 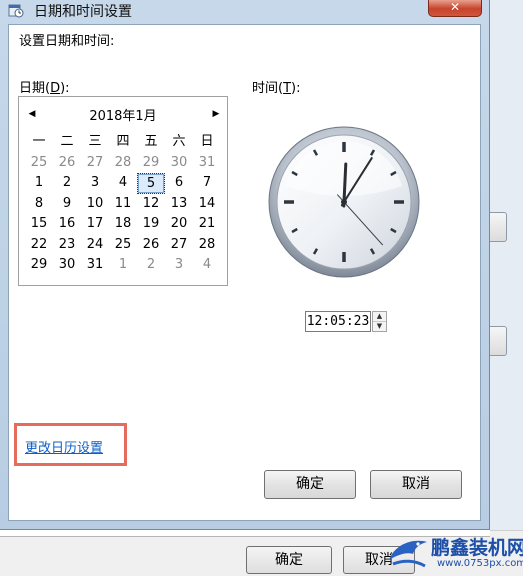 I want to click on calendar-day: 11, so click(x=123, y=204).